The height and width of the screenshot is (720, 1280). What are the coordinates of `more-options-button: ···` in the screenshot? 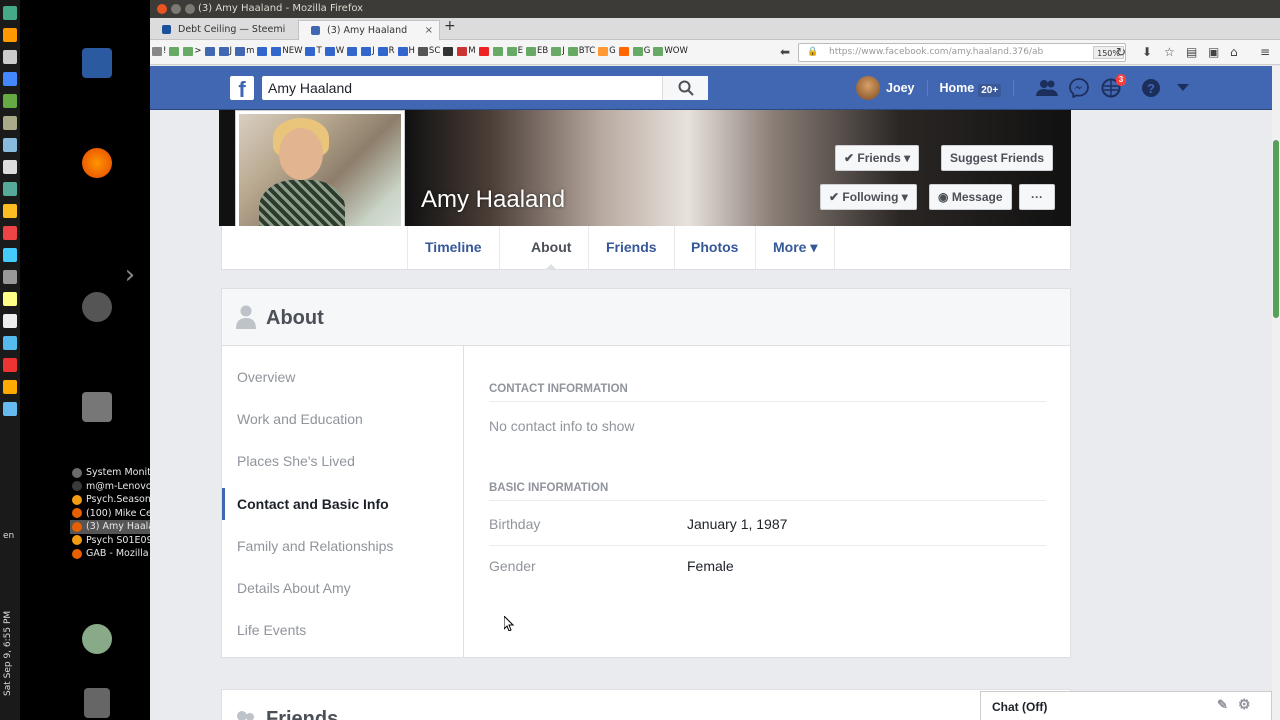 It's located at (1037, 197).